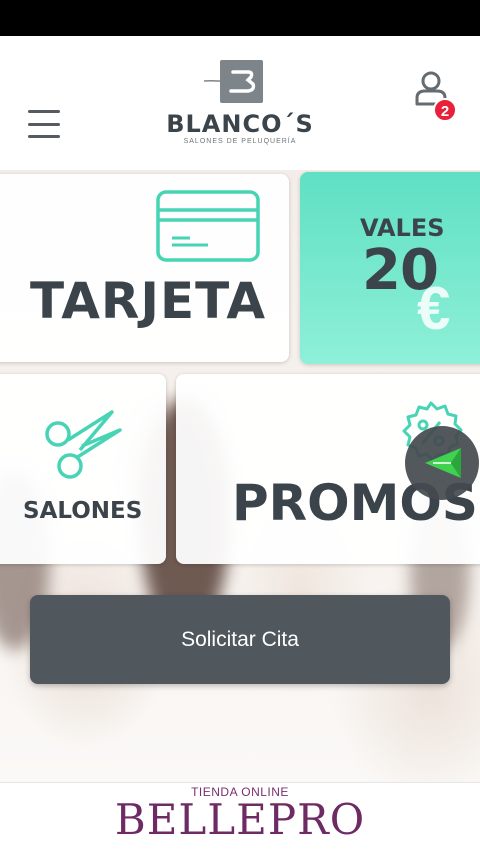  What do you see at coordinates (144, 268) in the screenshot?
I see `tarjeta-card: TARJETA` at bounding box center [144, 268].